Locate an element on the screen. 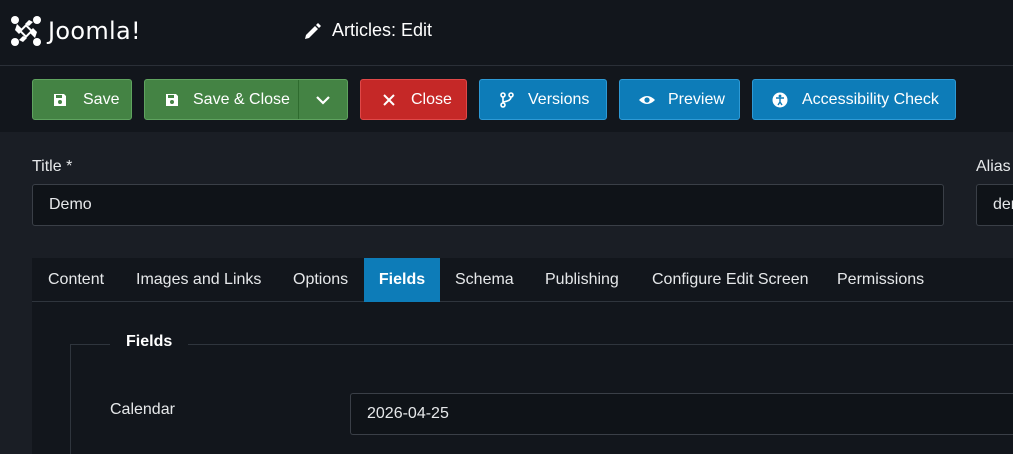  page-title-text: Articles: Edit is located at coordinates (382, 30).